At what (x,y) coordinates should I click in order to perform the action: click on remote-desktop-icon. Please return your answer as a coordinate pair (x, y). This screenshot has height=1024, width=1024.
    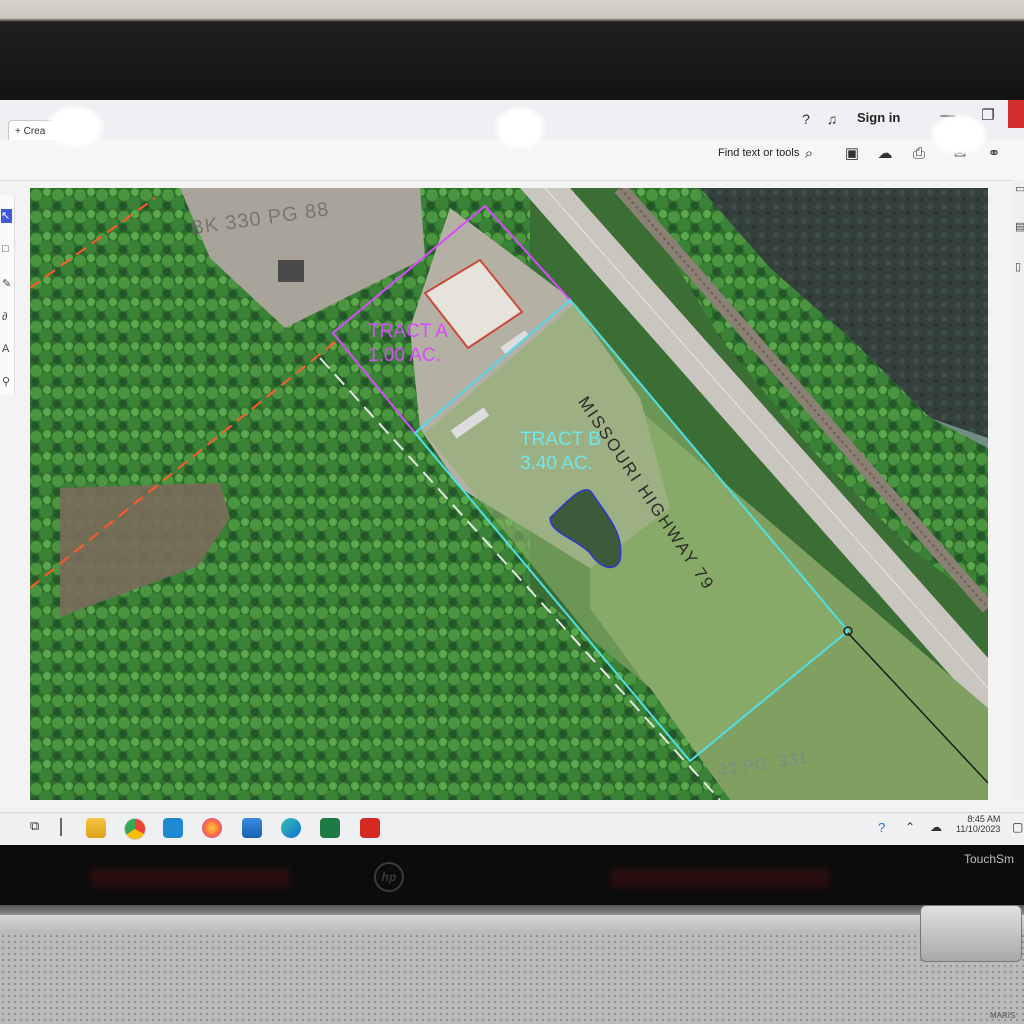
    Looking at the image, I should click on (252, 828).